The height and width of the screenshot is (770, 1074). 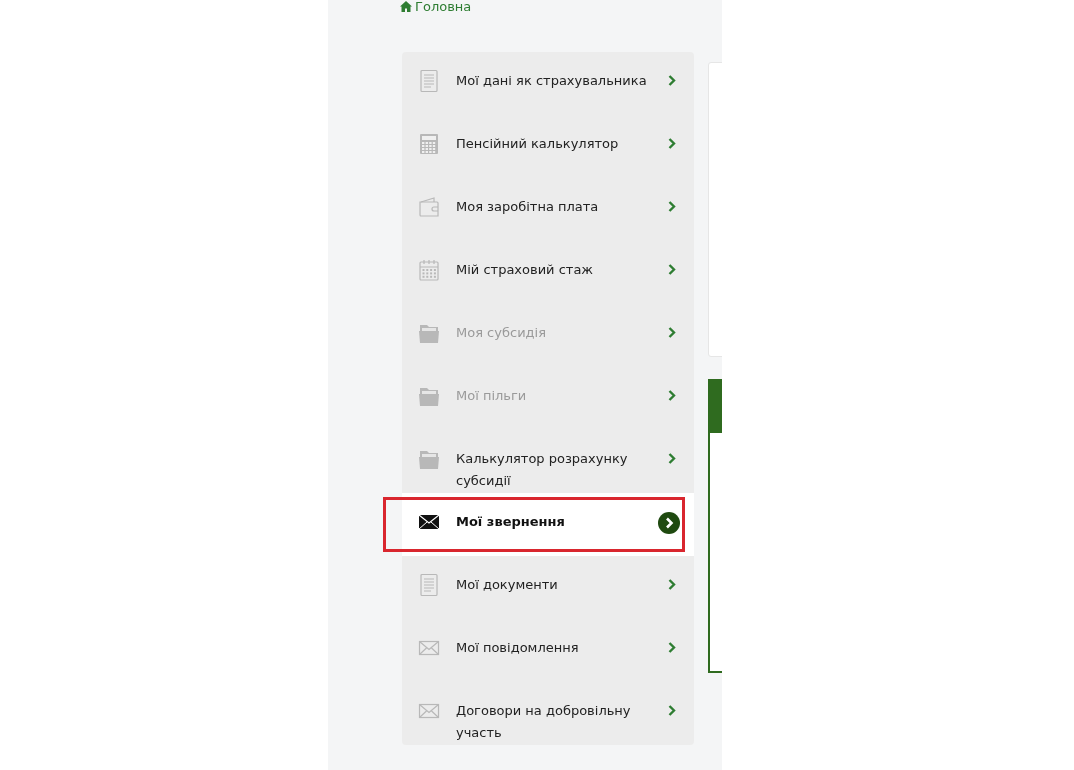 What do you see at coordinates (429, 207) in the screenshot?
I see `wallet-icon` at bounding box center [429, 207].